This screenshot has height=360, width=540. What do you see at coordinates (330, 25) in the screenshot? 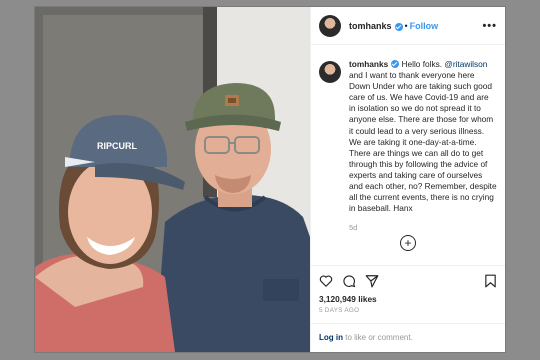
I see `avatar` at bounding box center [330, 25].